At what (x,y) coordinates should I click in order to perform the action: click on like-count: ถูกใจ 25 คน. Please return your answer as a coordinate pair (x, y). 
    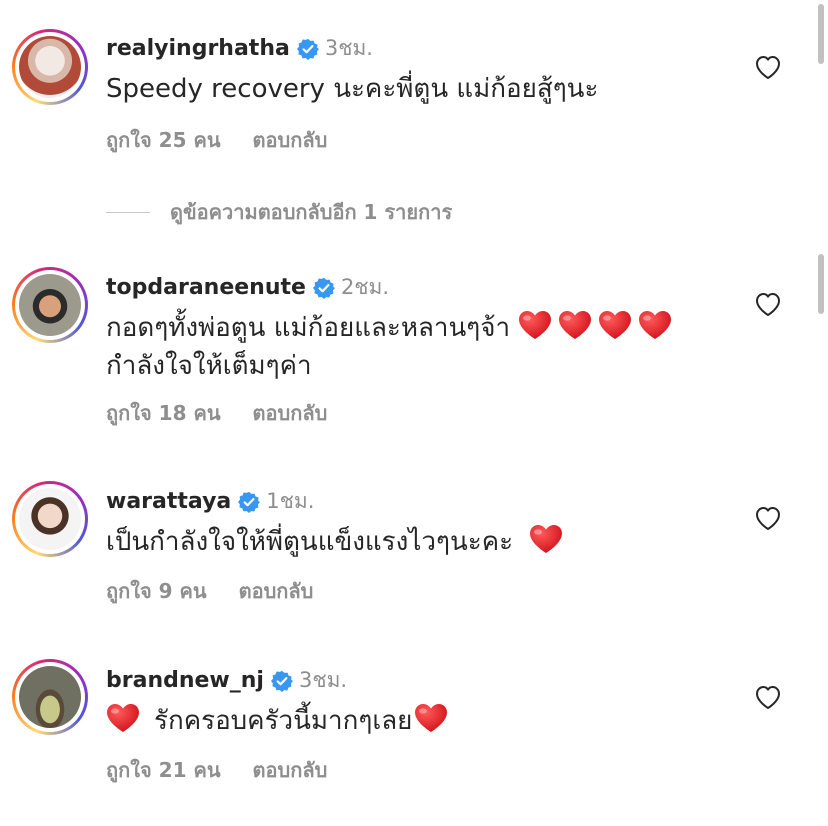
    Looking at the image, I should click on (163, 140).